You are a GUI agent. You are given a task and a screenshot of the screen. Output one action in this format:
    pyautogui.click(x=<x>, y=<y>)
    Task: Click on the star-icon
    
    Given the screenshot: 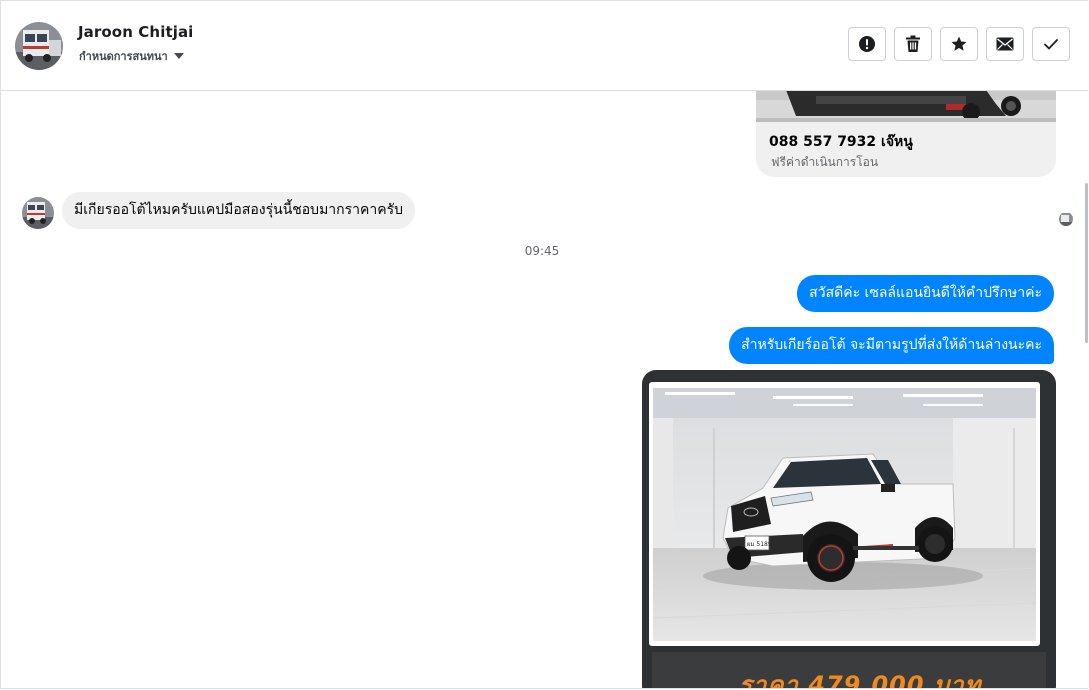 What is the action you would take?
    pyautogui.click(x=959, y=43)
    